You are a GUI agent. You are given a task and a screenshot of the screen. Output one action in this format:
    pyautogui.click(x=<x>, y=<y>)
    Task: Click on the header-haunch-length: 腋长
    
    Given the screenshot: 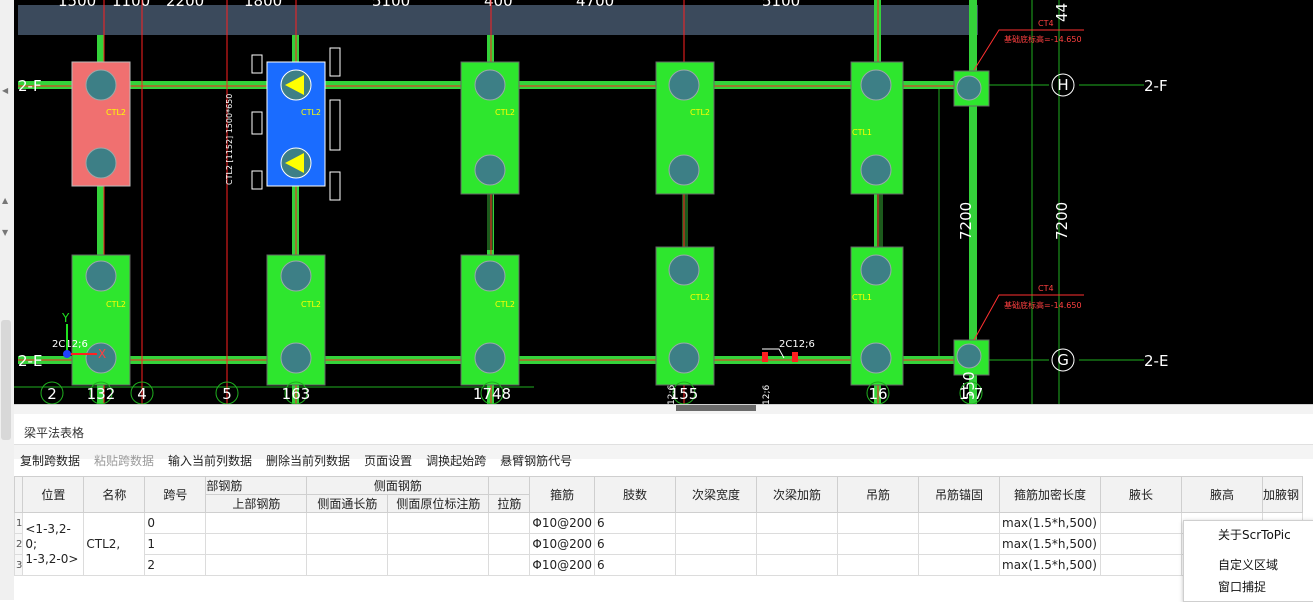 What is the action you would take?
    pyautogui.click(x=1141, y=494)
    